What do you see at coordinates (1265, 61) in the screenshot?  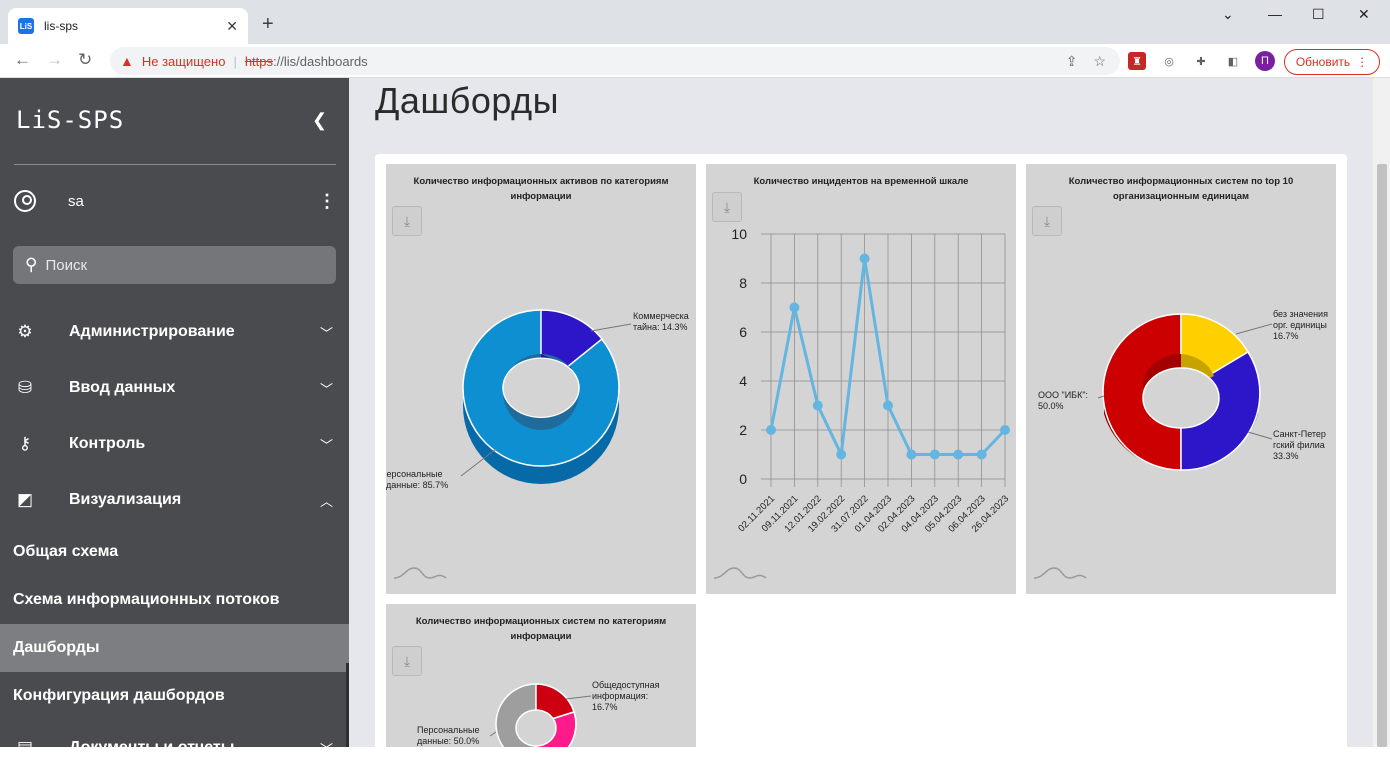 I see `profile-avatar: П` at bounding box center [1265, 61].